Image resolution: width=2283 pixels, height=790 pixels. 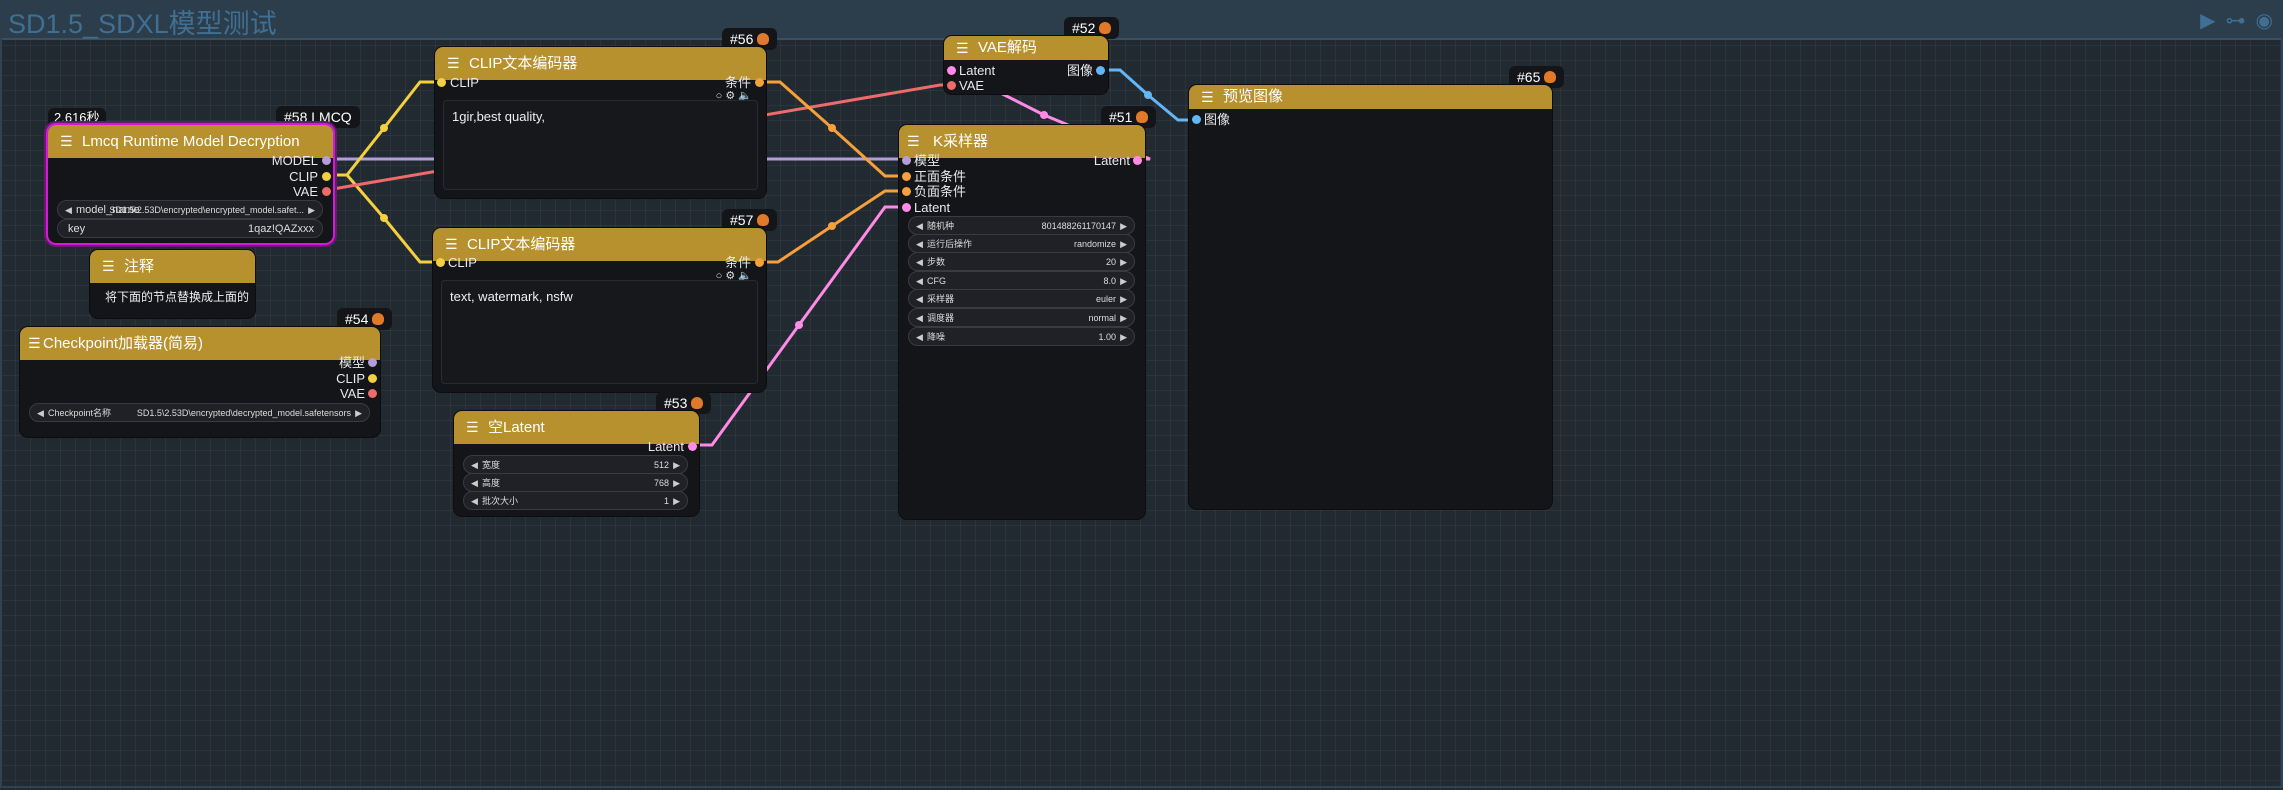 What do you see at coordinates (940, 191) in the screenshot?
I see `input-negative: 负面条件` at bounding box center [940, 191].